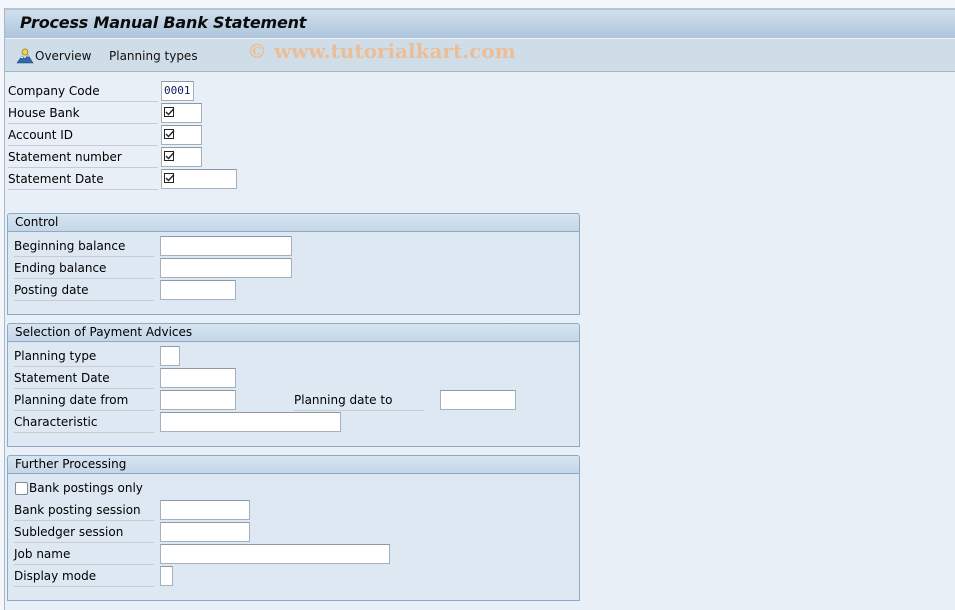 The width and height of the screenshot is (955, 610). I want to click on account-id-label: Account ID, so click(83, 135).